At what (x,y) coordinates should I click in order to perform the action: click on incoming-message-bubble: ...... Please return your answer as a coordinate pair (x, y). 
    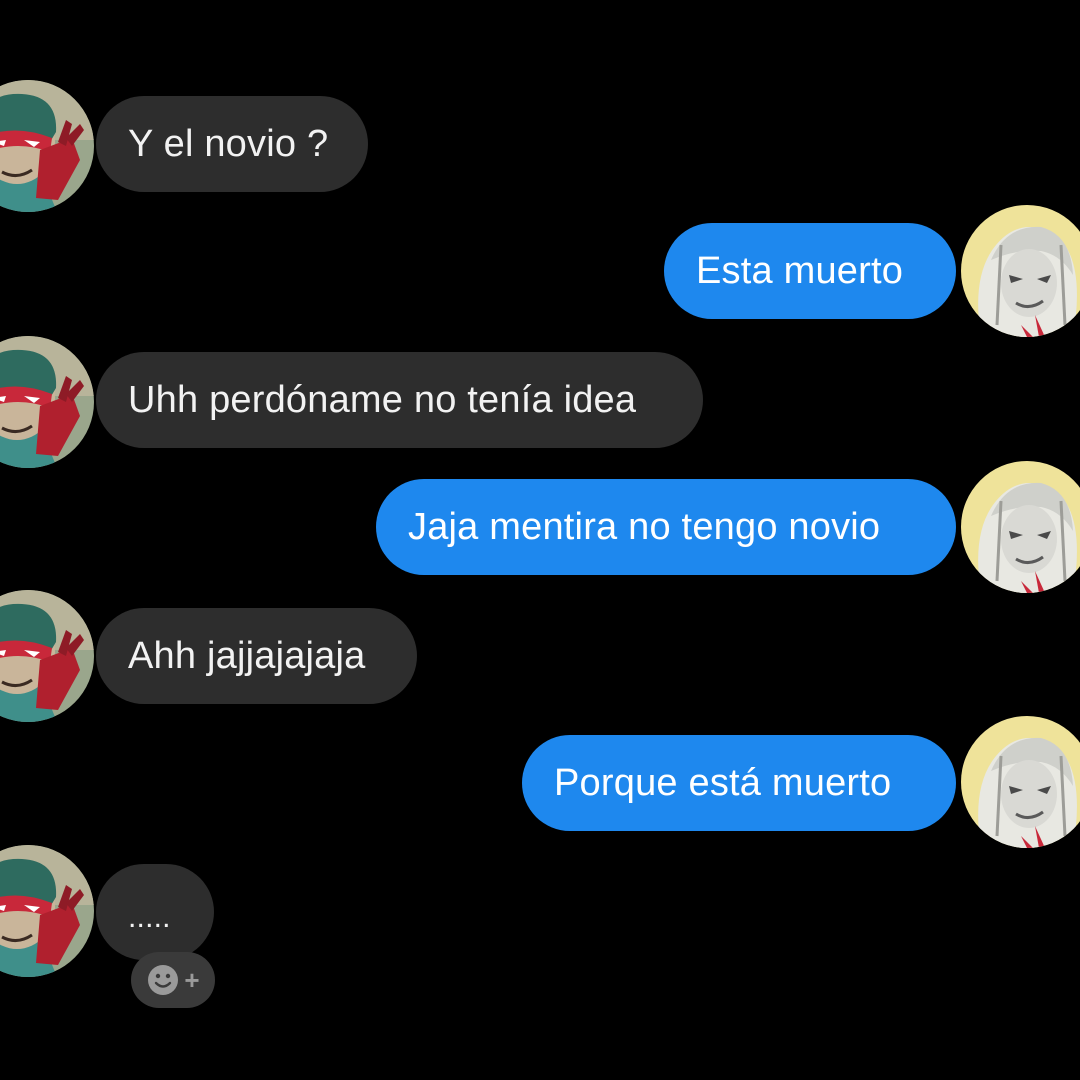
    Looking at the image, I should click on (155, 912).